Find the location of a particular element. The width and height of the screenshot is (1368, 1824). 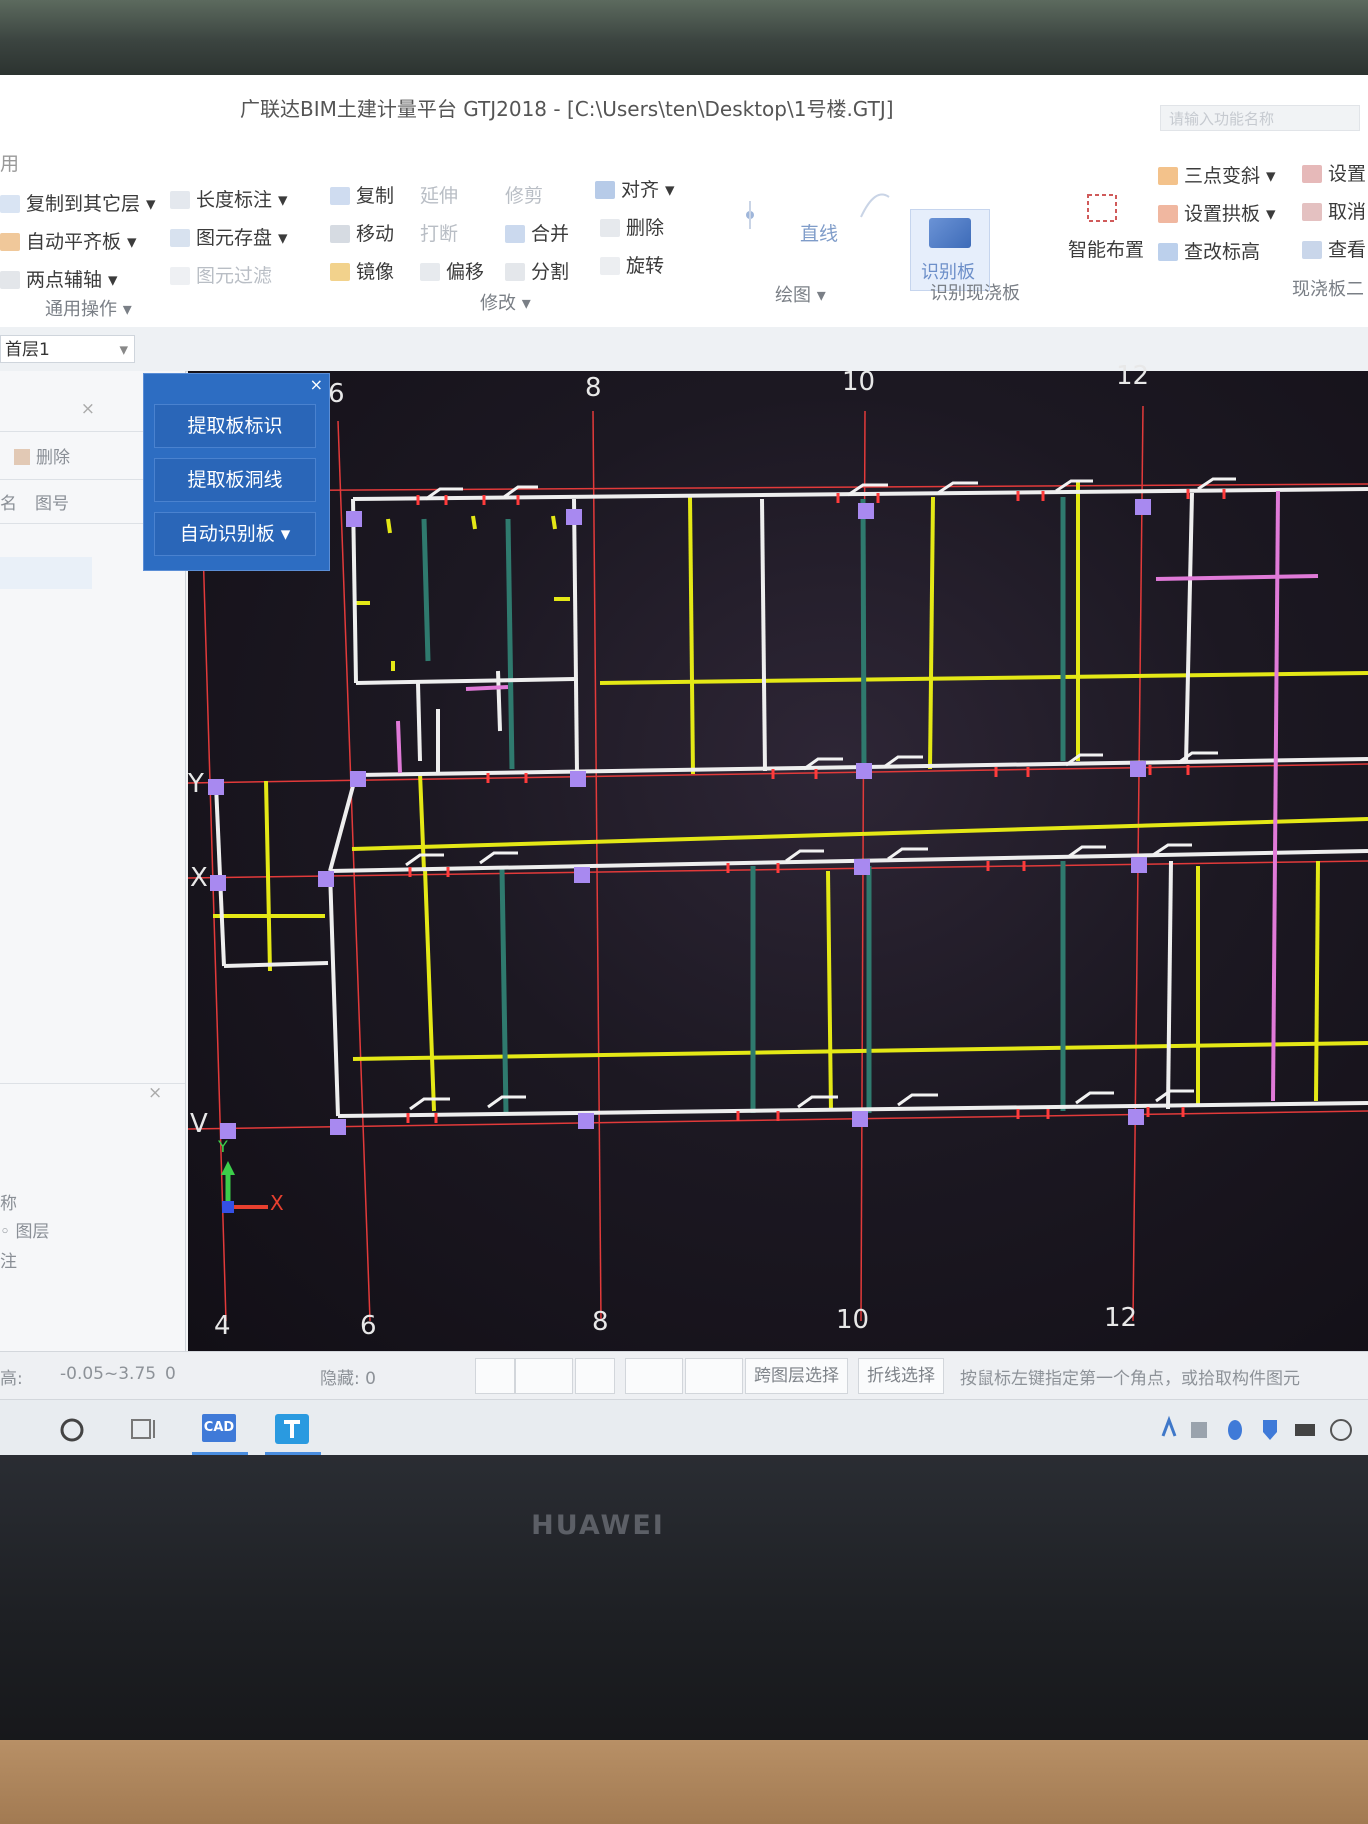

view-icon is located at coordinates (1312, 250).